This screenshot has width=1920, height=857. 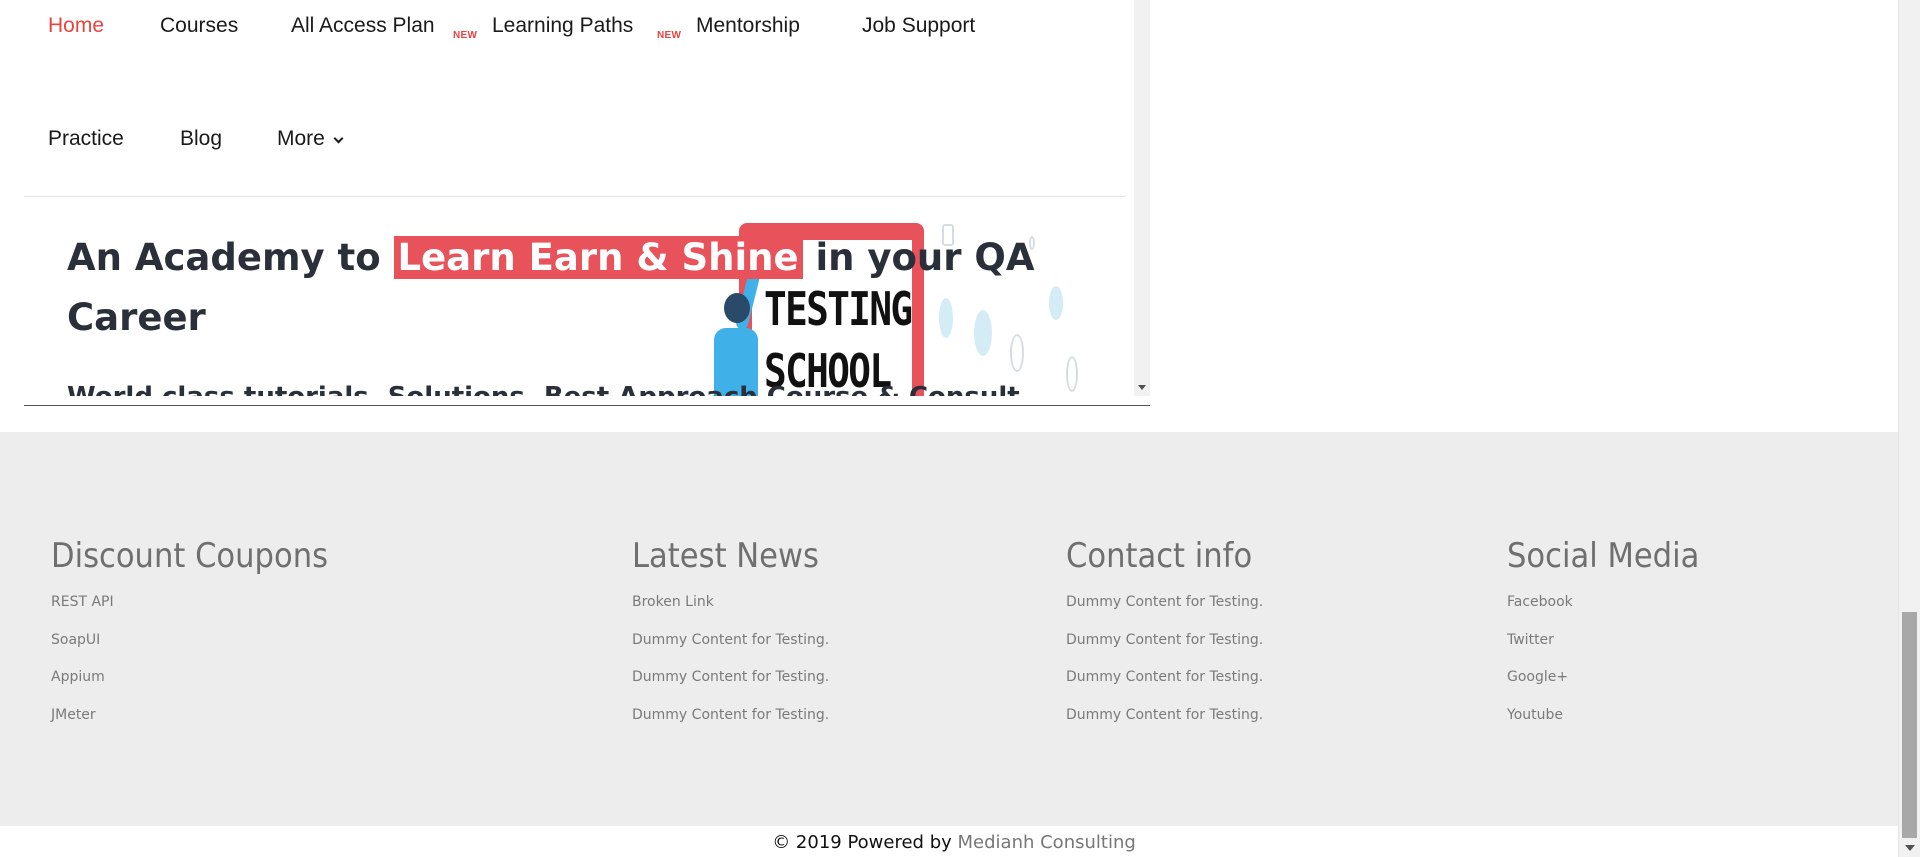 I want to click on nav-divider, so click(x=575, y=196).